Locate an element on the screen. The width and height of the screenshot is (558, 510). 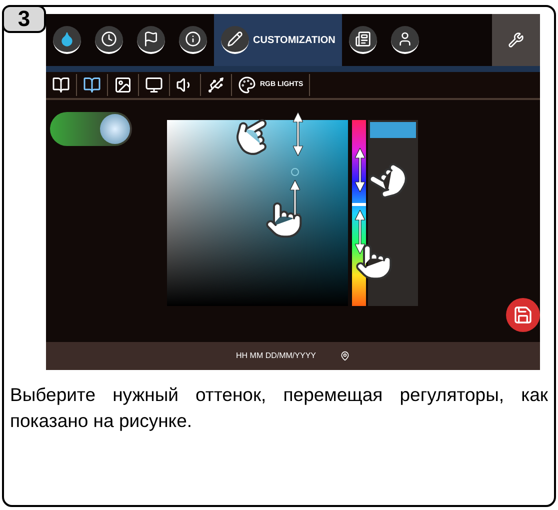
palette-icon is located at coordinates (247, 85).